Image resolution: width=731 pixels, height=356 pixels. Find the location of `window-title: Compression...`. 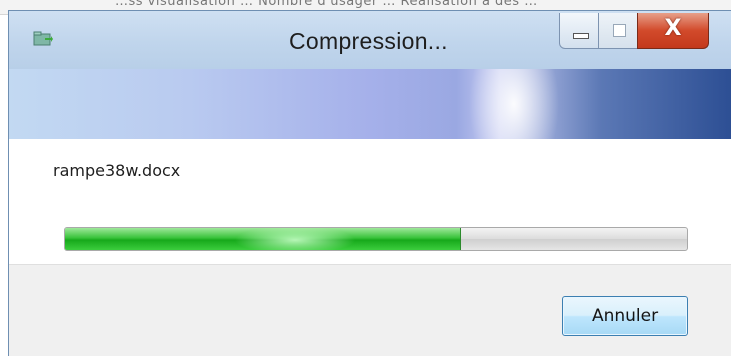

window-title: Compression... is located at coordinates (368, 41).